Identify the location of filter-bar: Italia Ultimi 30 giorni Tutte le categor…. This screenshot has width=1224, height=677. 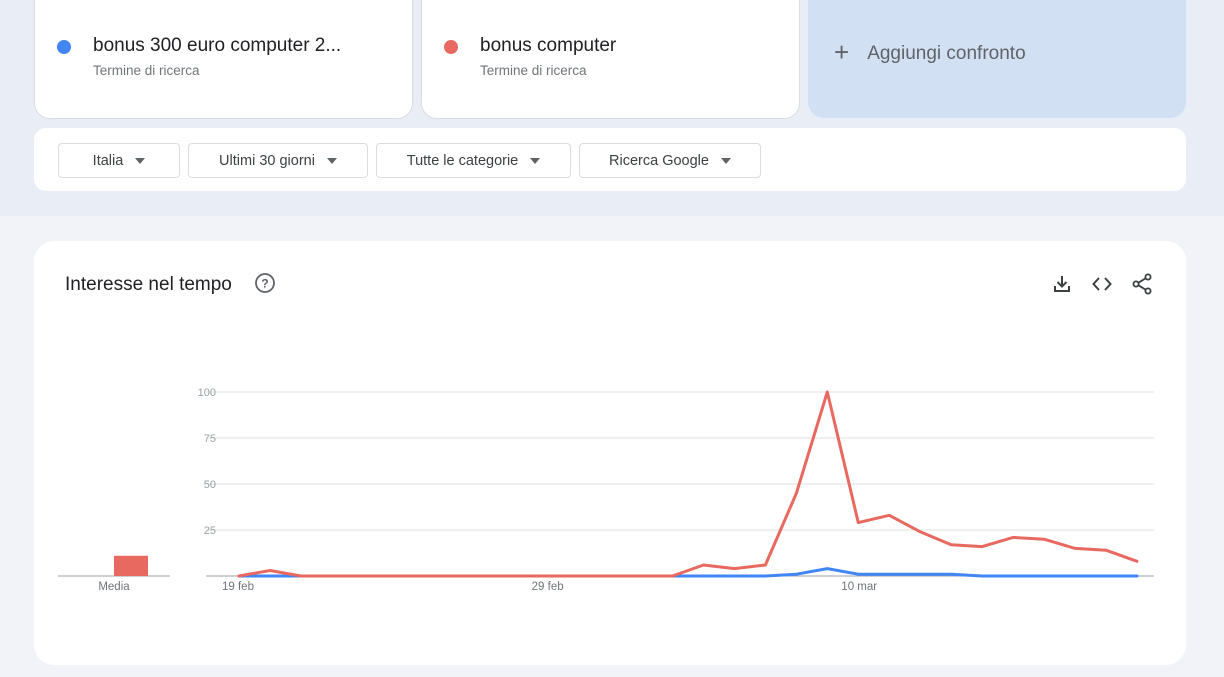
(610, 159).